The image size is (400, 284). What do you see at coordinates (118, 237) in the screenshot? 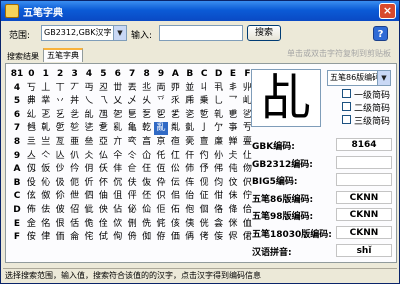
I see `char-cell: 侚` at bounding box center [118, 237].